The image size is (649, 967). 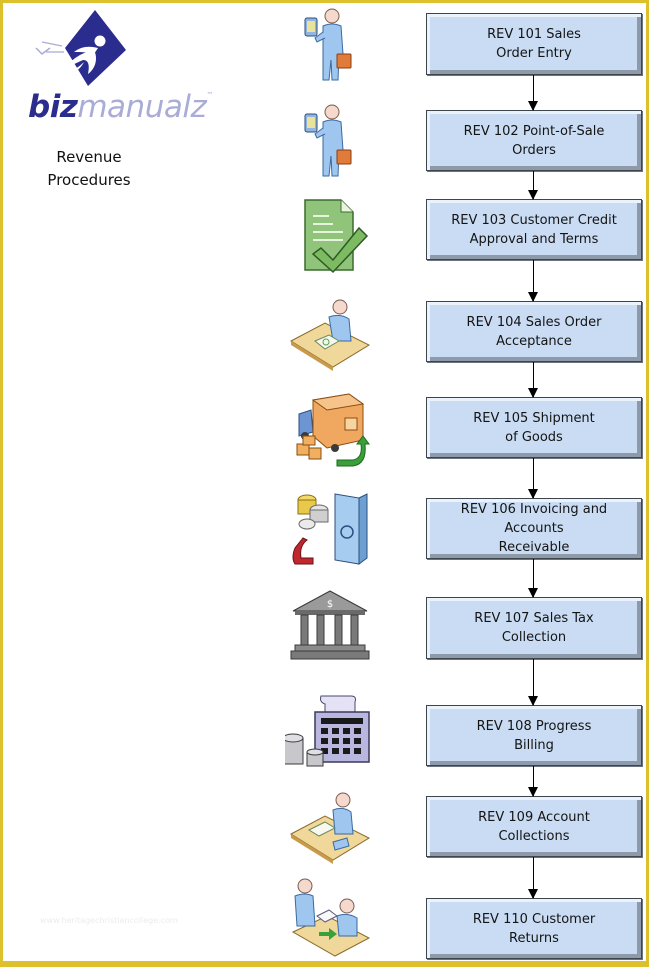 What do you see at coordinates (209, 95) in the screenshot?
I see `logo-trademark: ™` at bounding box center [209, 95].